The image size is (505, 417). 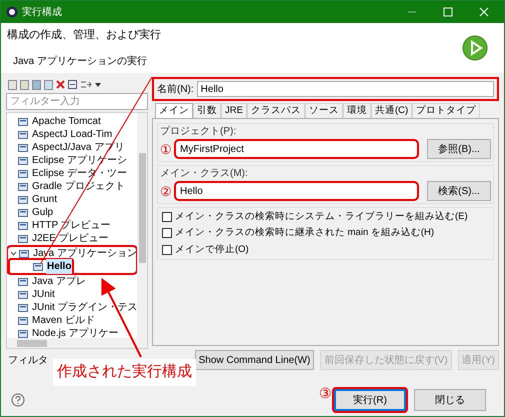 What do you see at coordinates (80, 61) in the screenshot?
I see `header-subtitle: Java アプリケーションの実行` at bounding box center [80, 61].